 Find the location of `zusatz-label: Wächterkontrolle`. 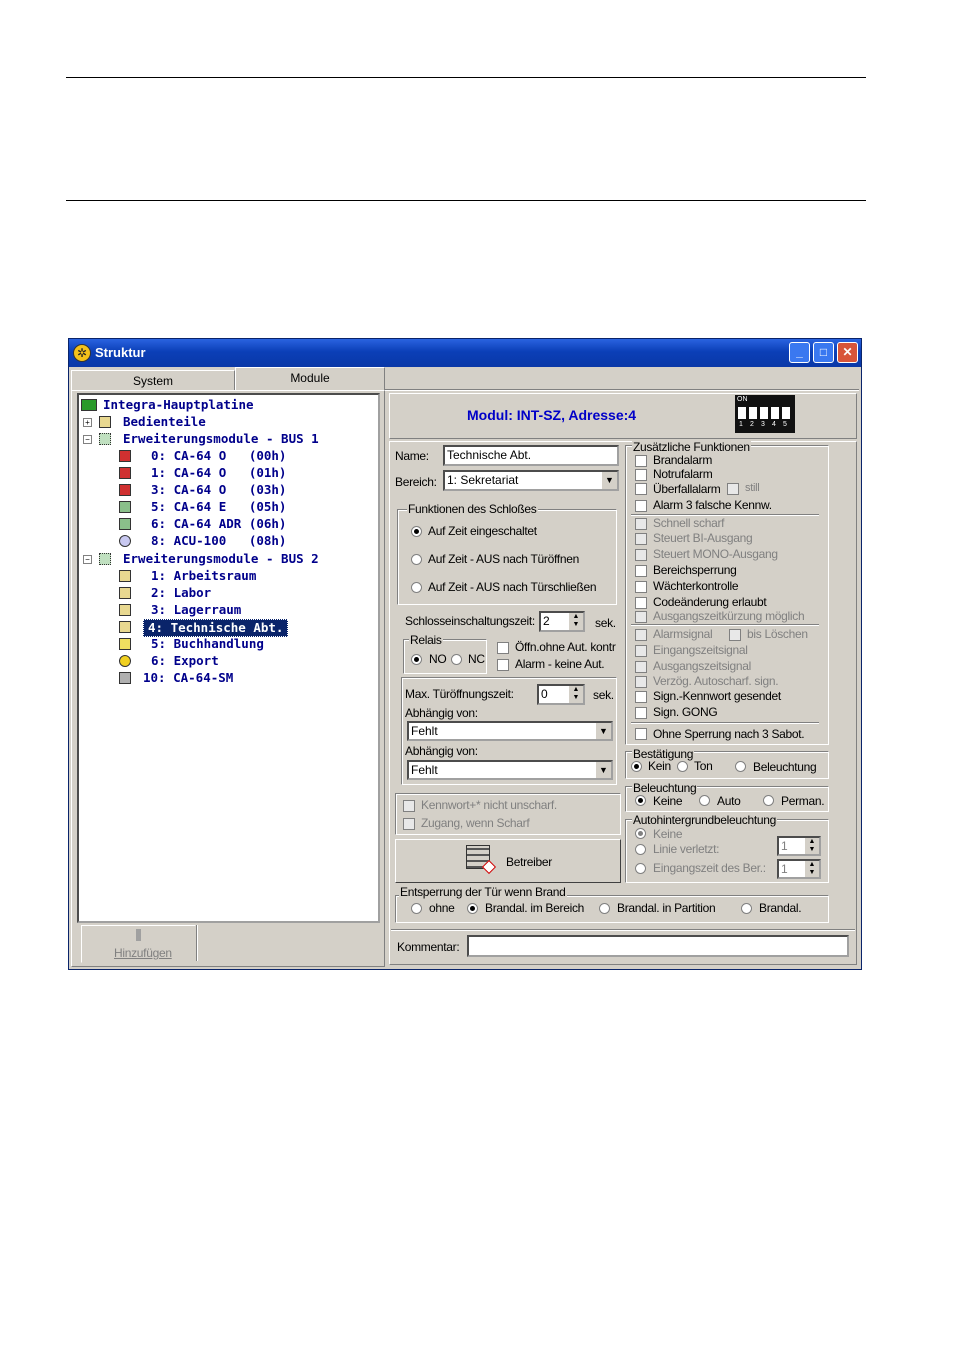

zusatz-label: Wächterkontrolle is located at coordinates (696, 586).